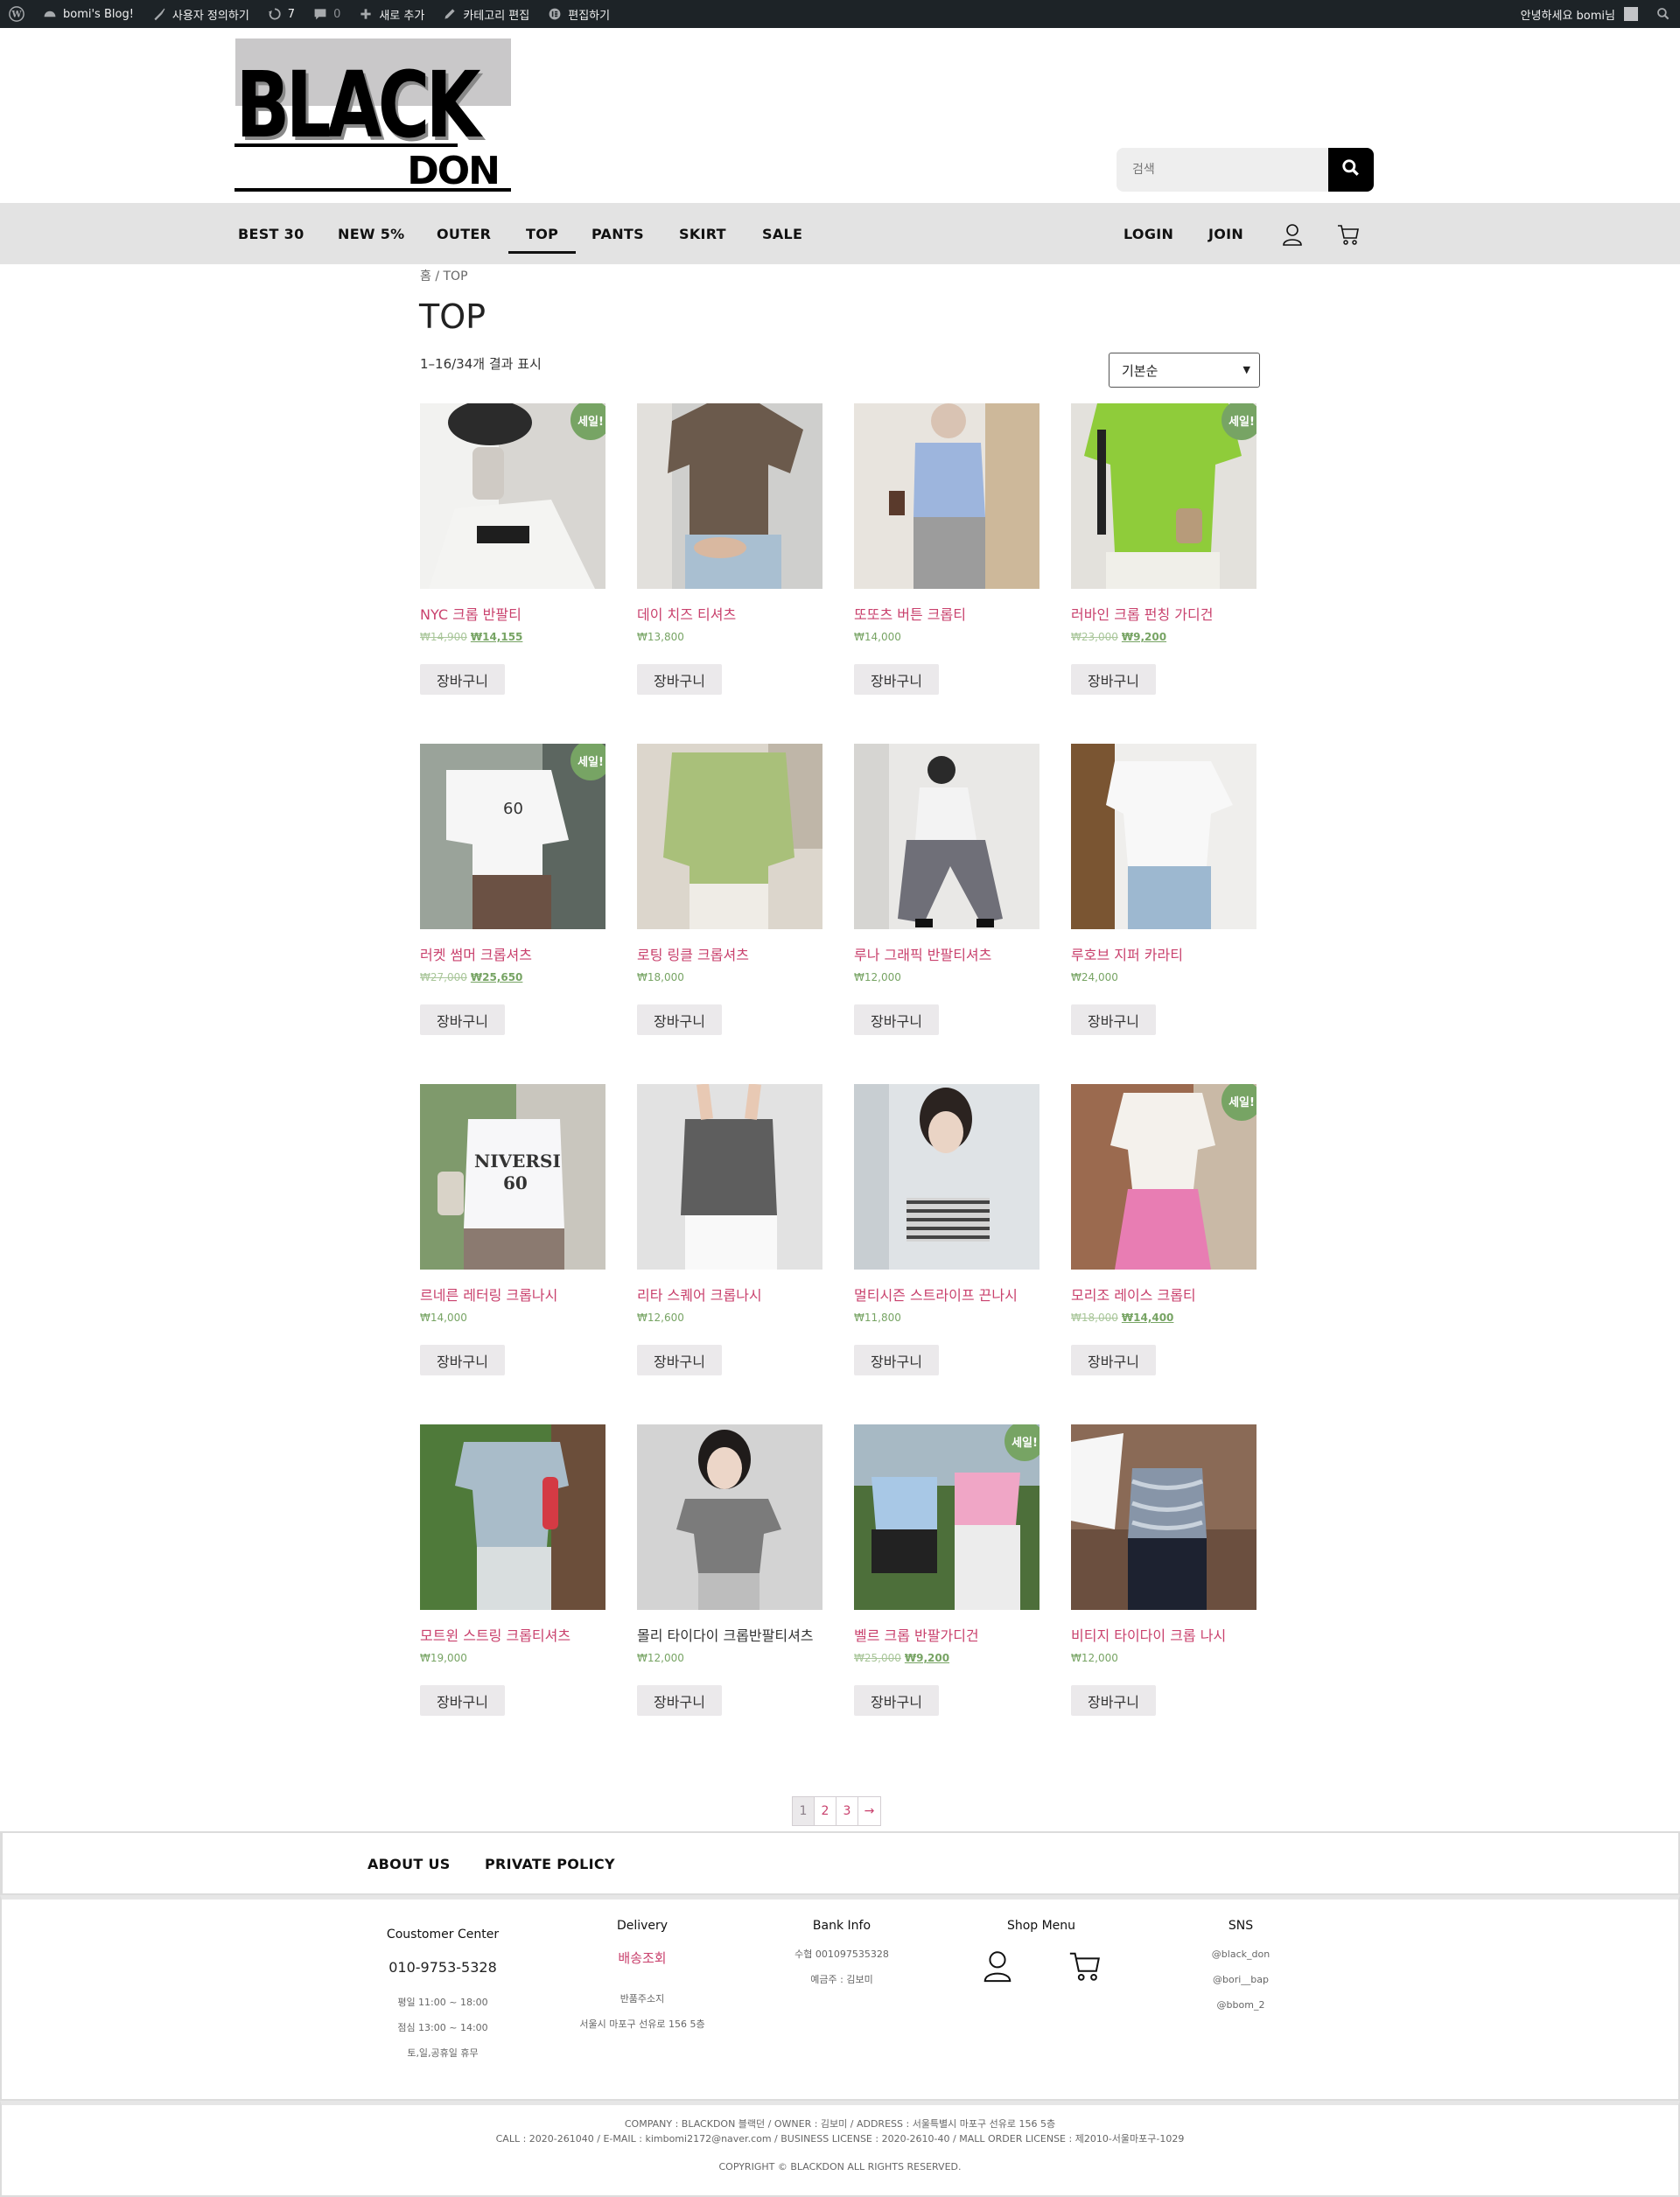 This screenshot has height=2197, width=1680. What do you see at coordinates (804, 1811) in the screenshot?
I see `page-1: 1` at bounding box center [804, 1811].